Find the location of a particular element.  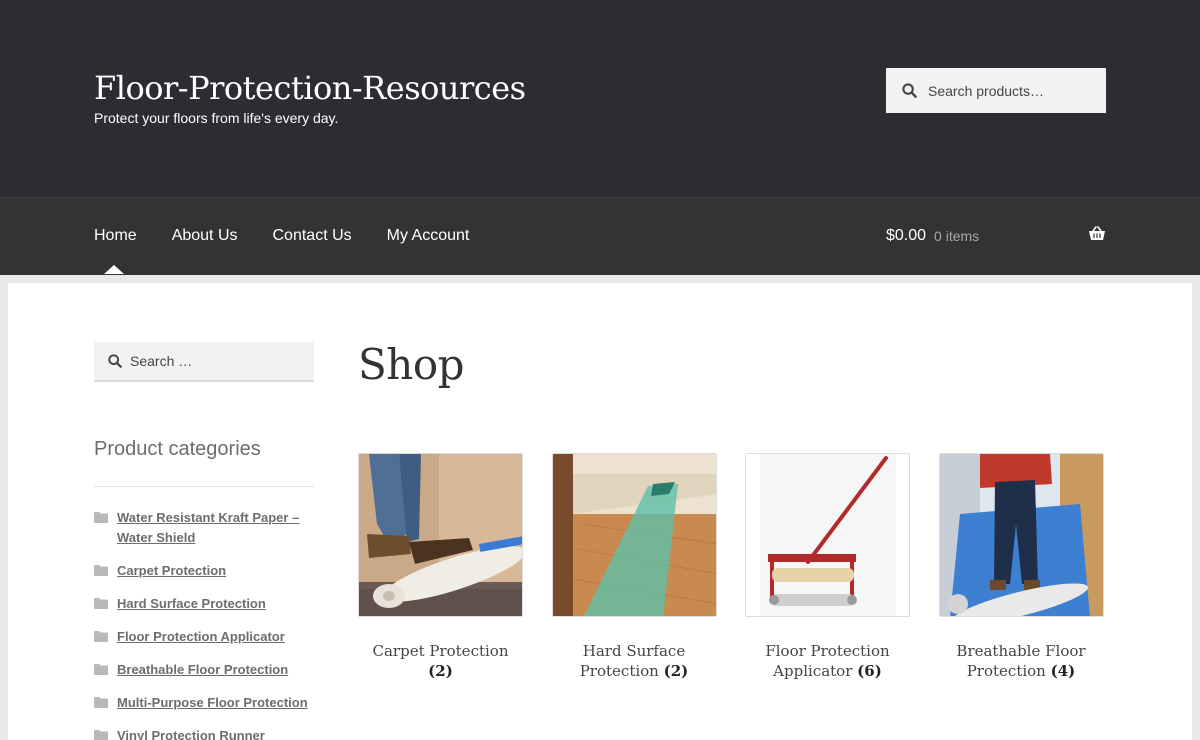

site-title: Floor-Protection-Resources is located at coordinates (310, 88).